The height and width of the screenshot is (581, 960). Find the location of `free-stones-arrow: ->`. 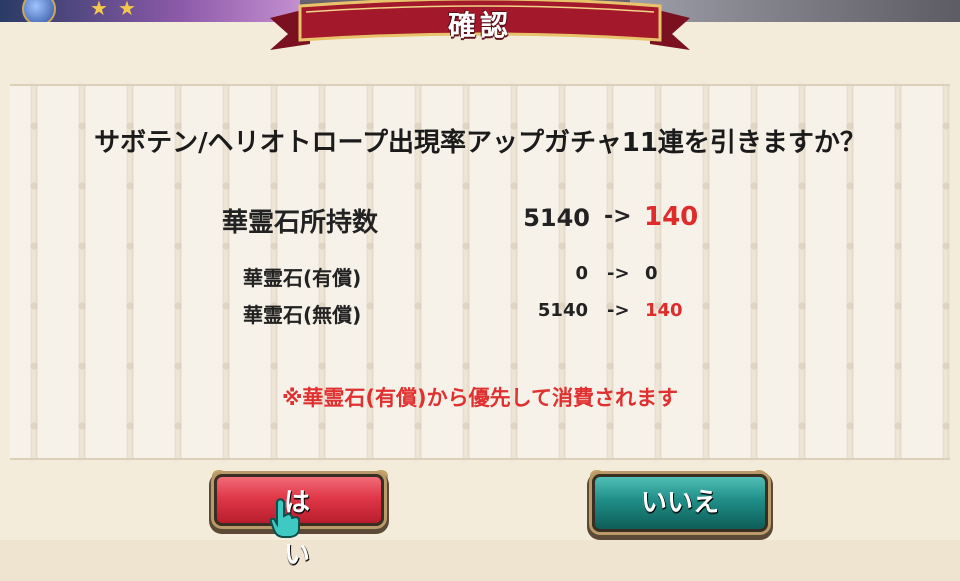

free-stones-arrow: -> is located at coordinates (618, 310).